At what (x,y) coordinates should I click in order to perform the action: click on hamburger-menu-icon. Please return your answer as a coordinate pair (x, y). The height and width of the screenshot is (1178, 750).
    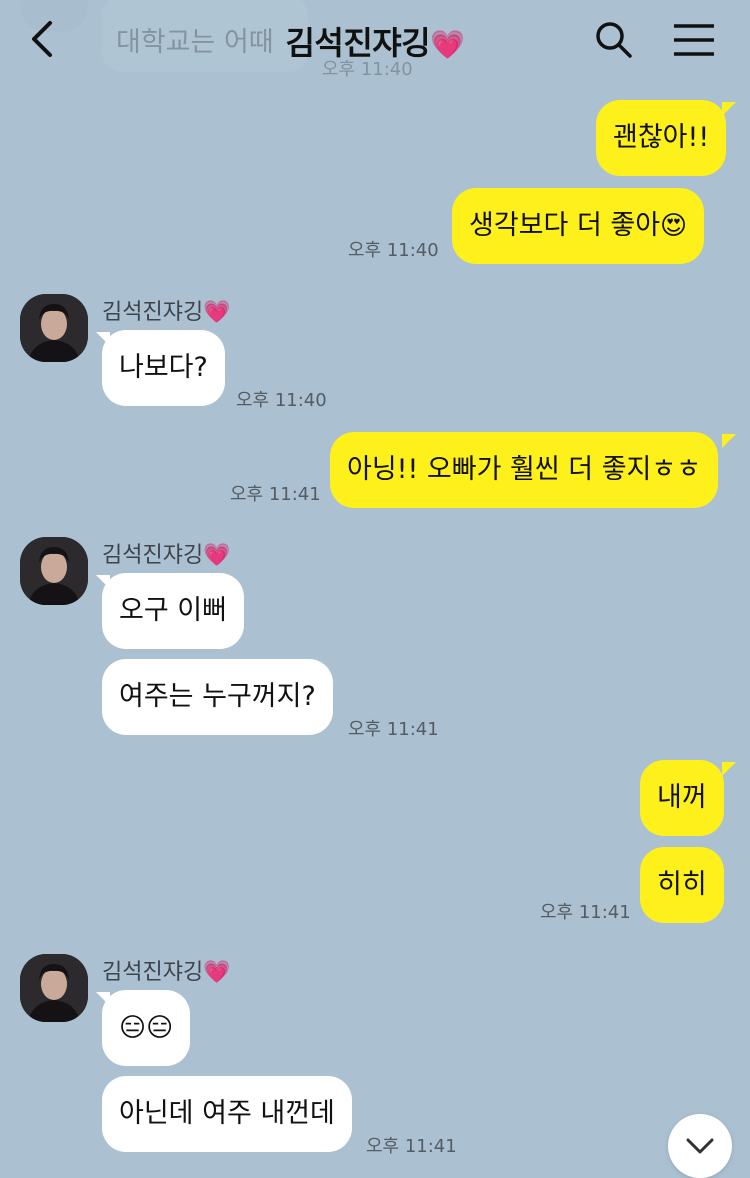
    Looking at the image, I should click on (694, 40).